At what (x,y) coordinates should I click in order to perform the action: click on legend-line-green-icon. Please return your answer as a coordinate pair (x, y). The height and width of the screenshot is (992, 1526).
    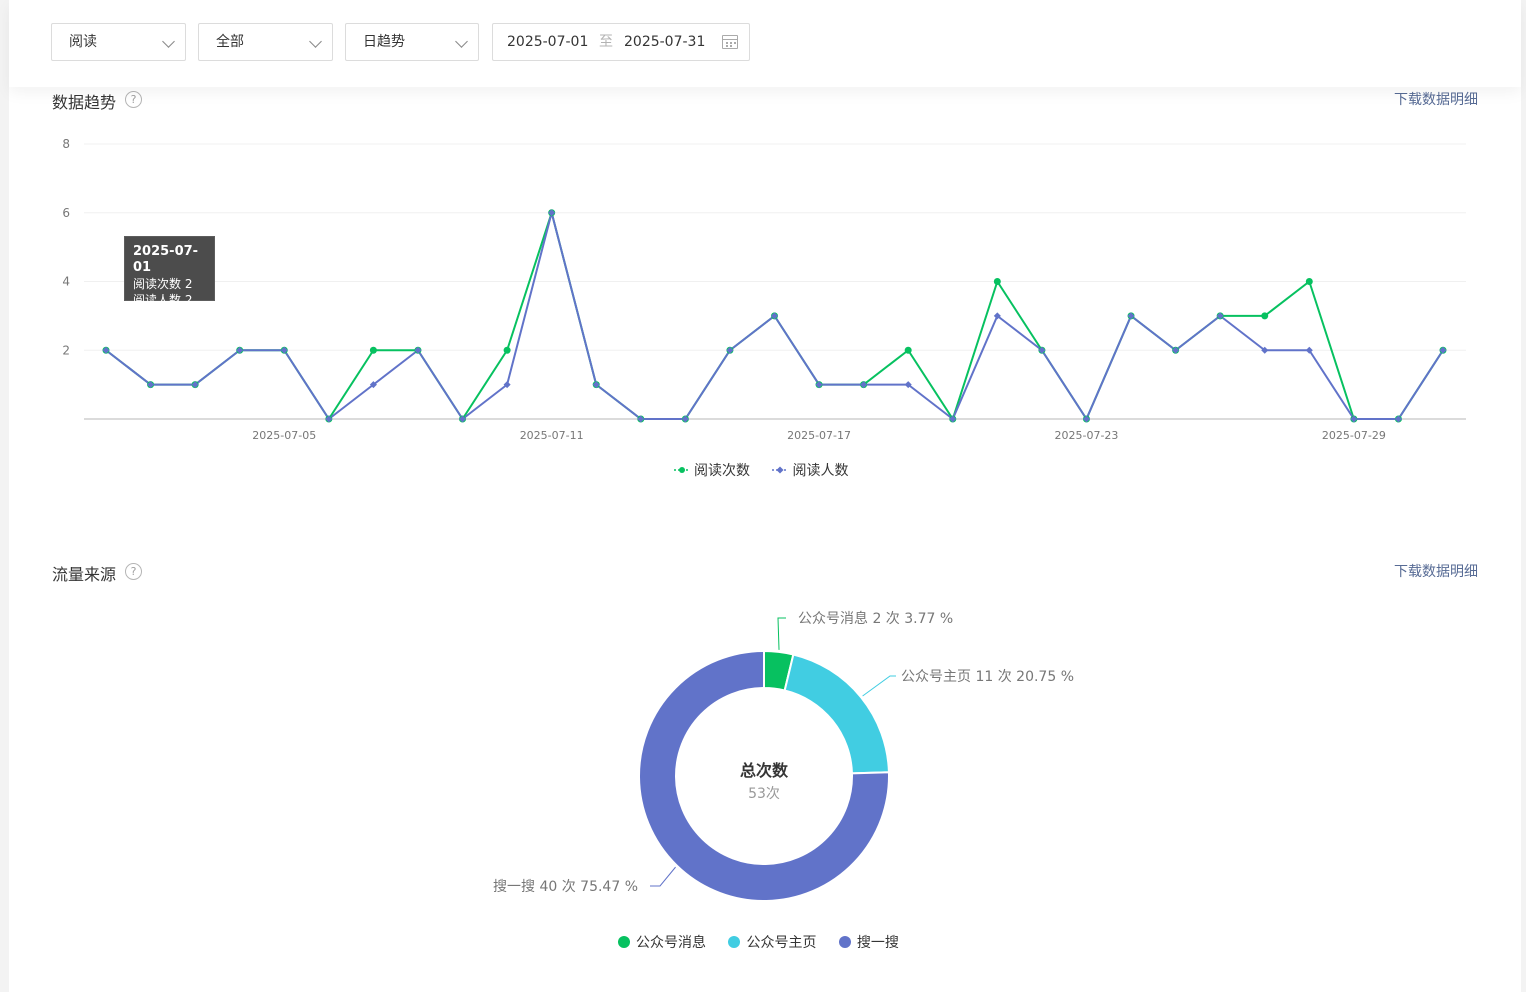
    Looking at the image, I should click on (682, 470).